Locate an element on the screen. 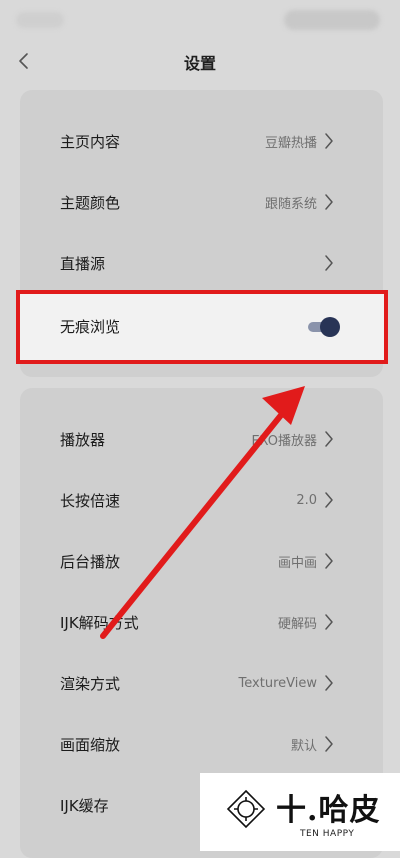  settings-row-label: 直播源 is located at coordinates (83, 263).